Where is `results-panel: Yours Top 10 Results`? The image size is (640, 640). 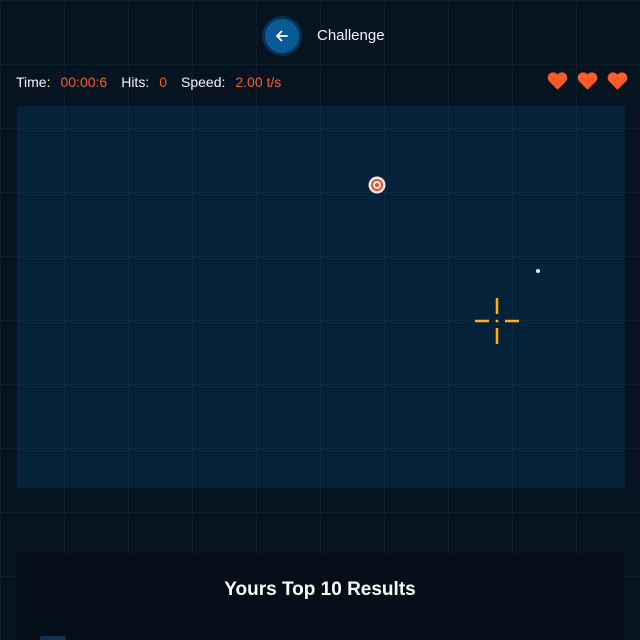 results-panel: Yours Top 10 Results is located at coordinates (320, 596).